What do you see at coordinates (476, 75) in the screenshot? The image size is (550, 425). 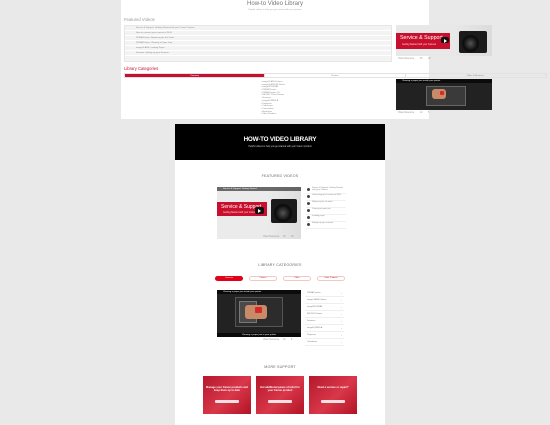 I see `tab-office: Office & Business` at bounding box center [476, 75].